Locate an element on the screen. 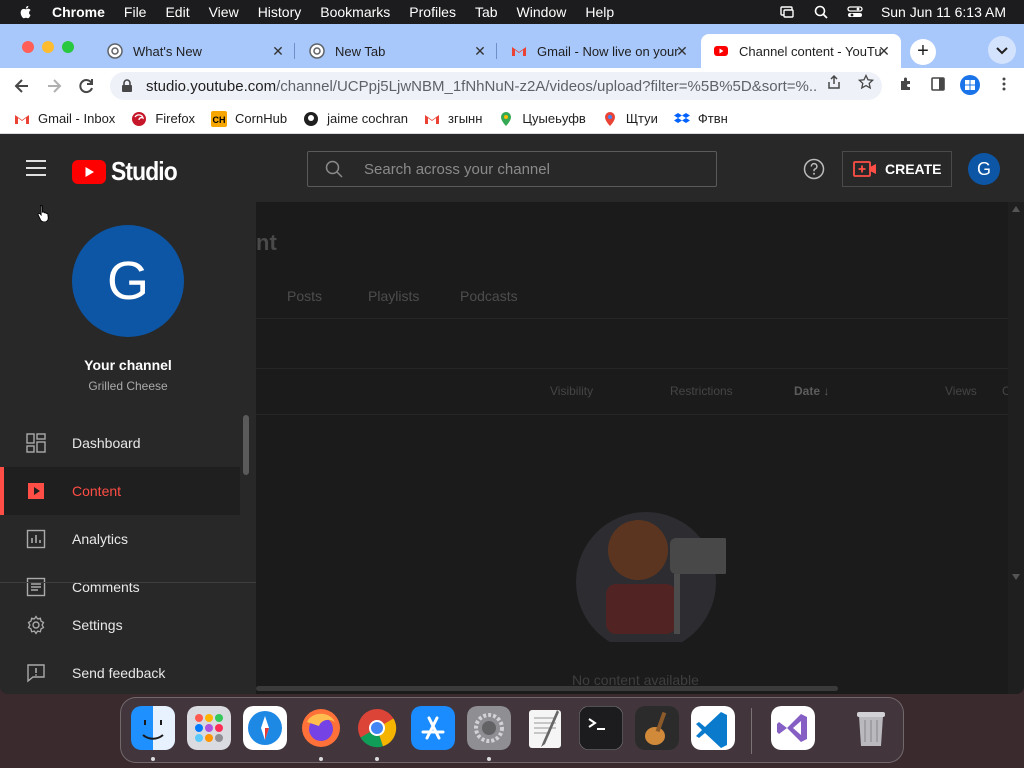 Image resolution: width=1024 pixels, height=768 pixels. channel-search-input: Search across your channel is located at coordinates (512, 169).